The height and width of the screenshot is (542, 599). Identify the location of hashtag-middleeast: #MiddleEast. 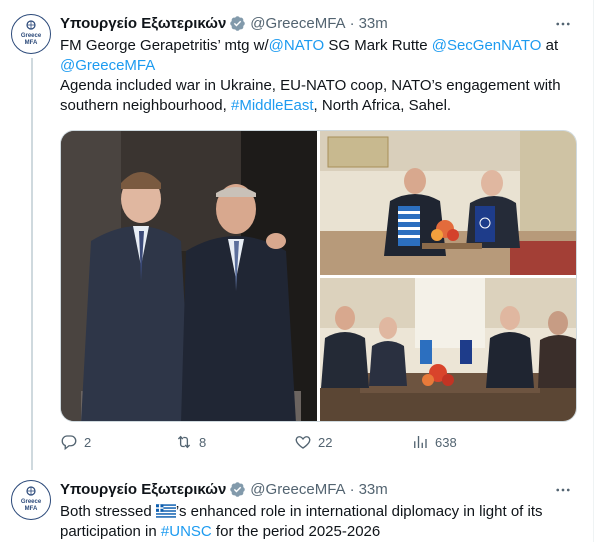
(272, 105).